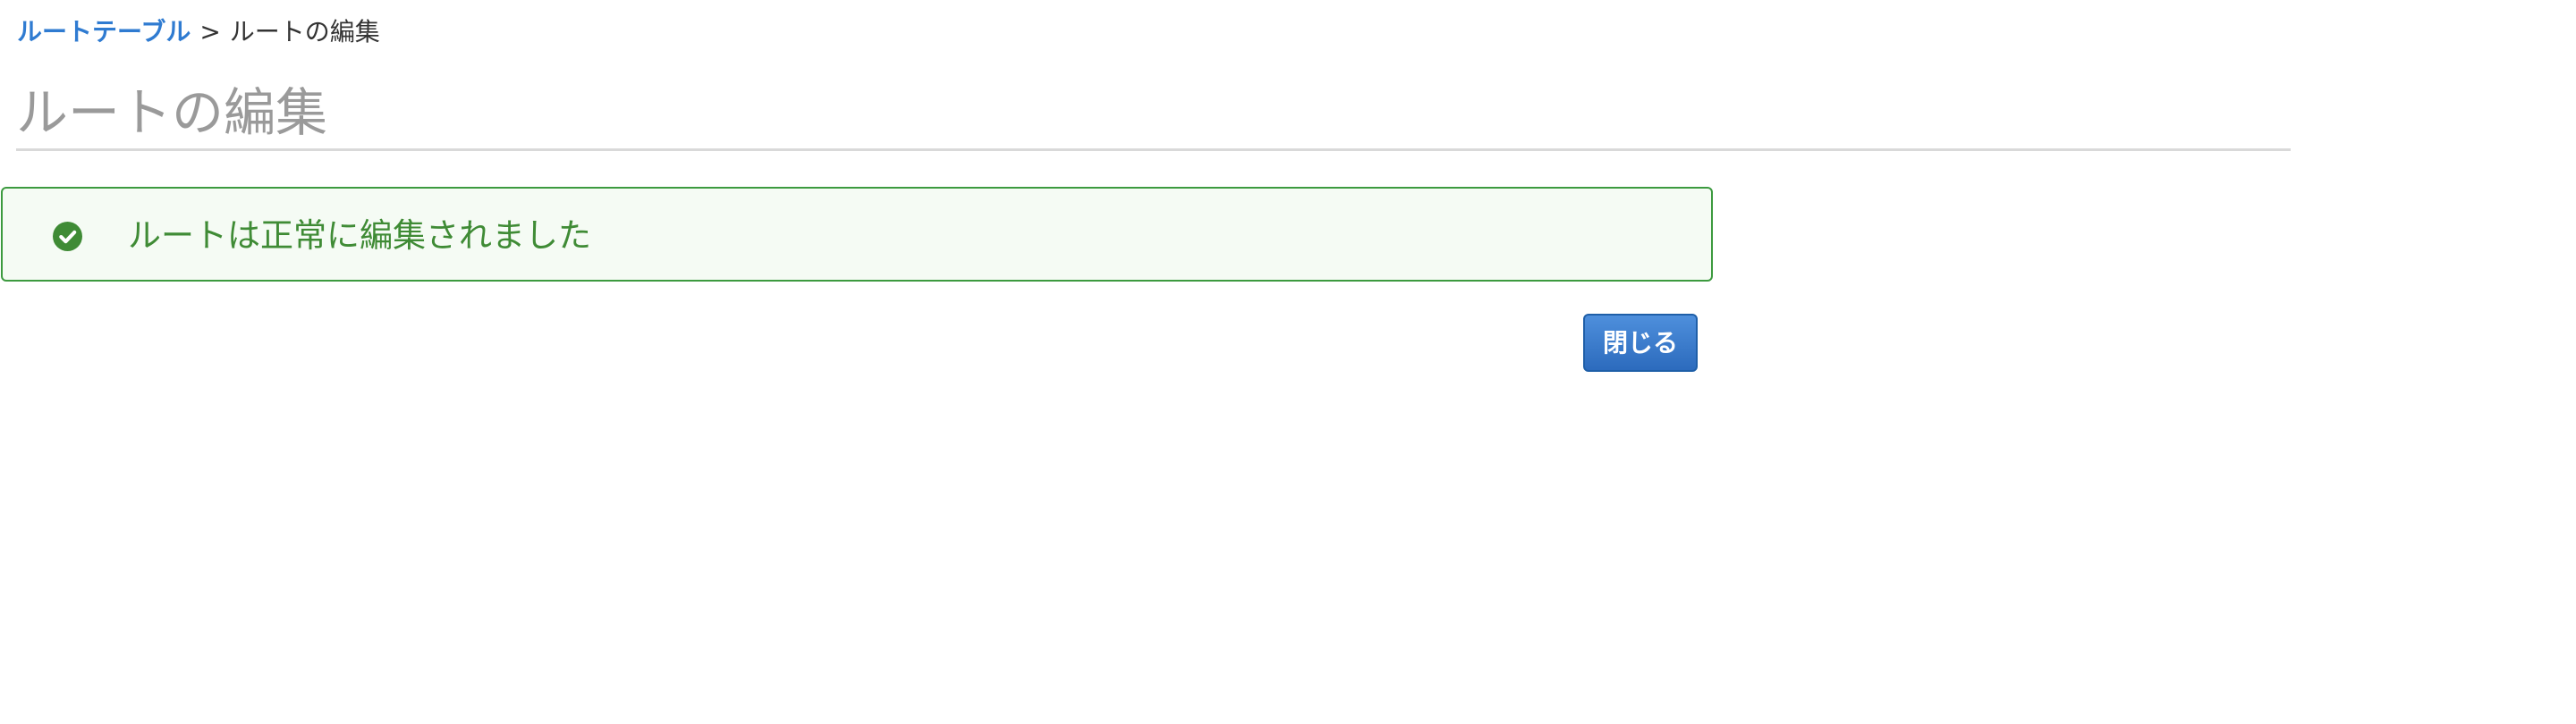 This screenshot has width=2576, height=724. What do you see at coordinates (198, 32) in the screenshot?
I see `breadcrumb: ルートテーブル > ルートの編集` at bounding box center [198, 32].